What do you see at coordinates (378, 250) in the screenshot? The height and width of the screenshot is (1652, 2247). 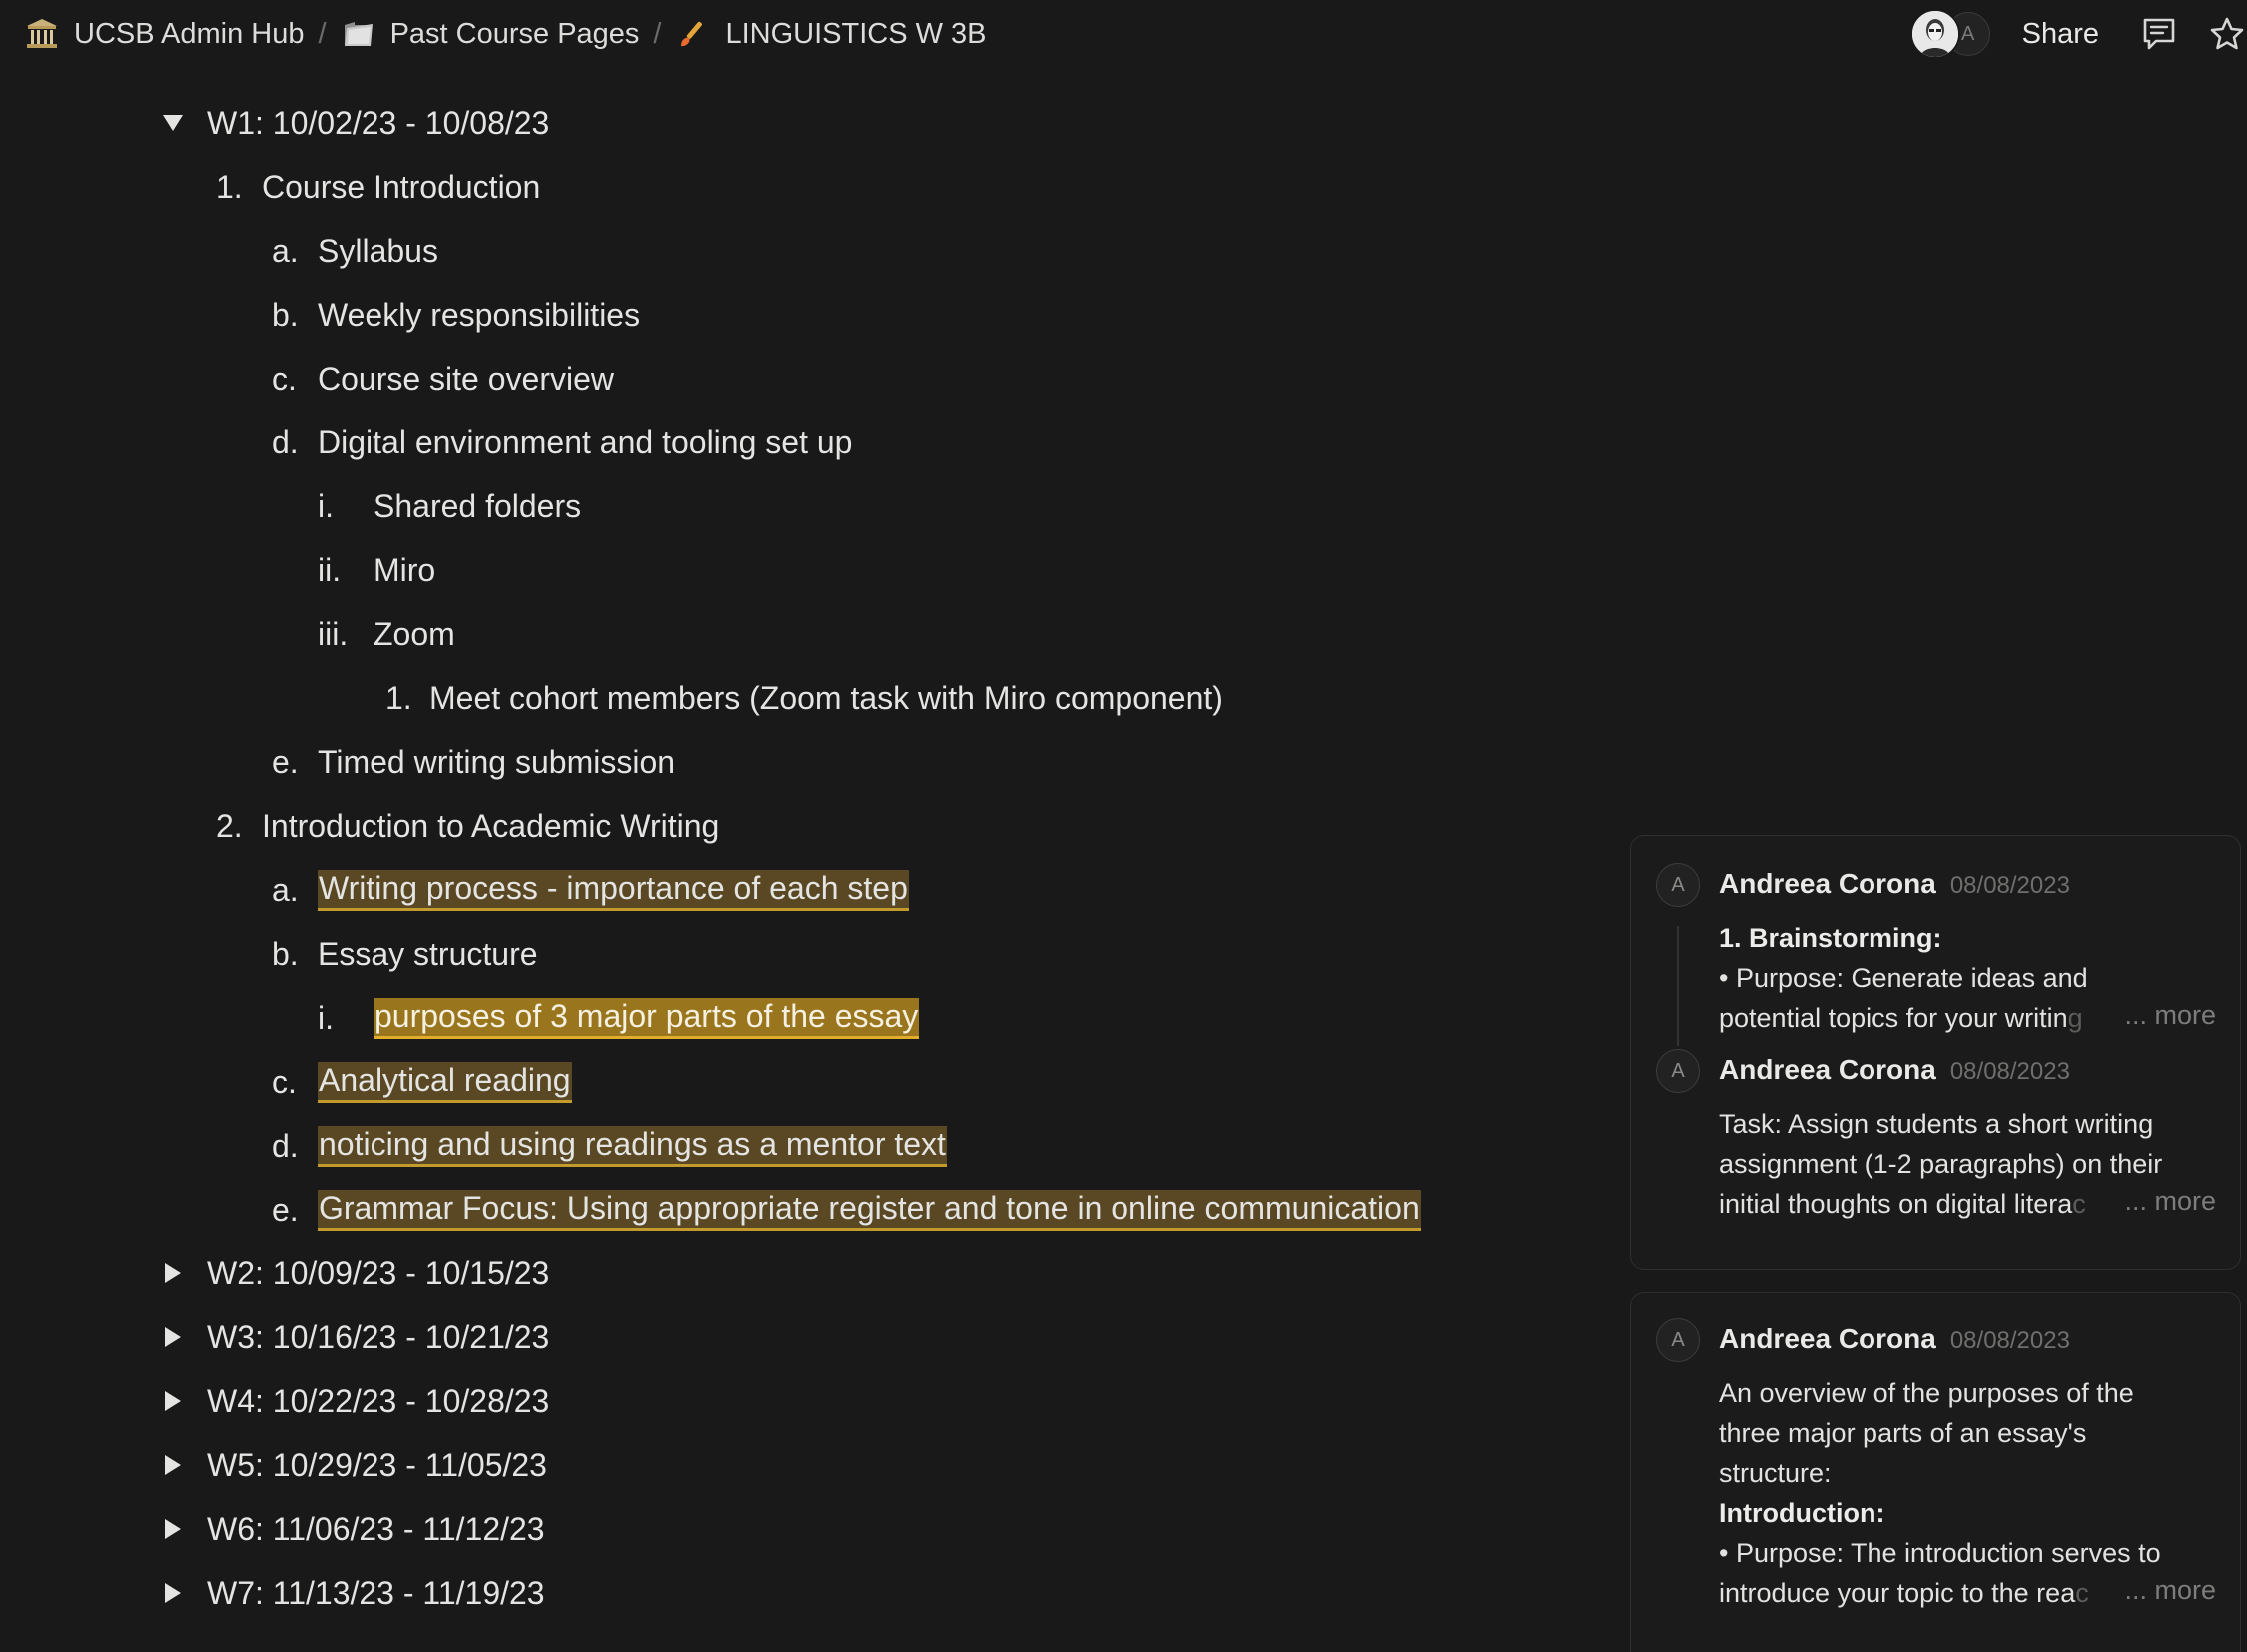 I see `list-item-label: Syllabus` at bounding box center [378, 250].